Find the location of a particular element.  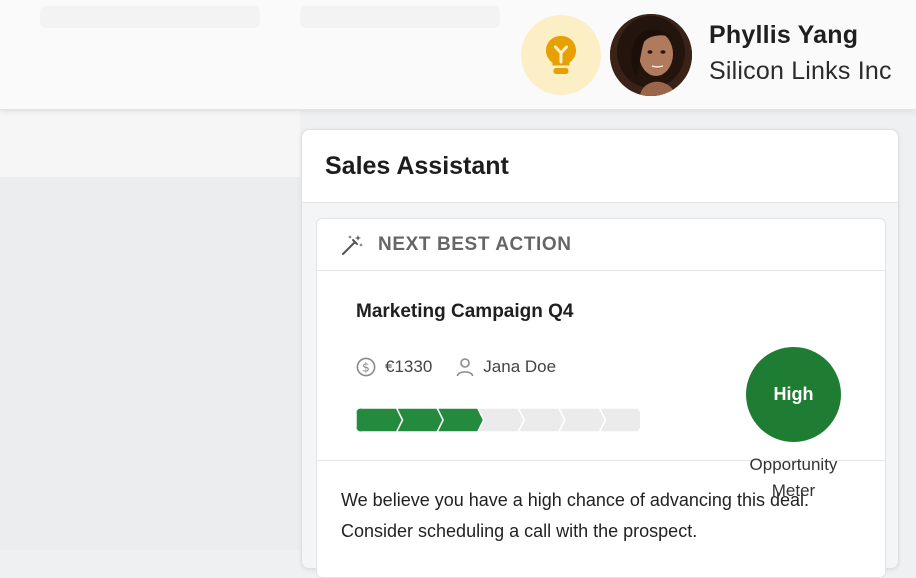

card-header: NEXT BEST ACTION is located at coordinates (601, 245).